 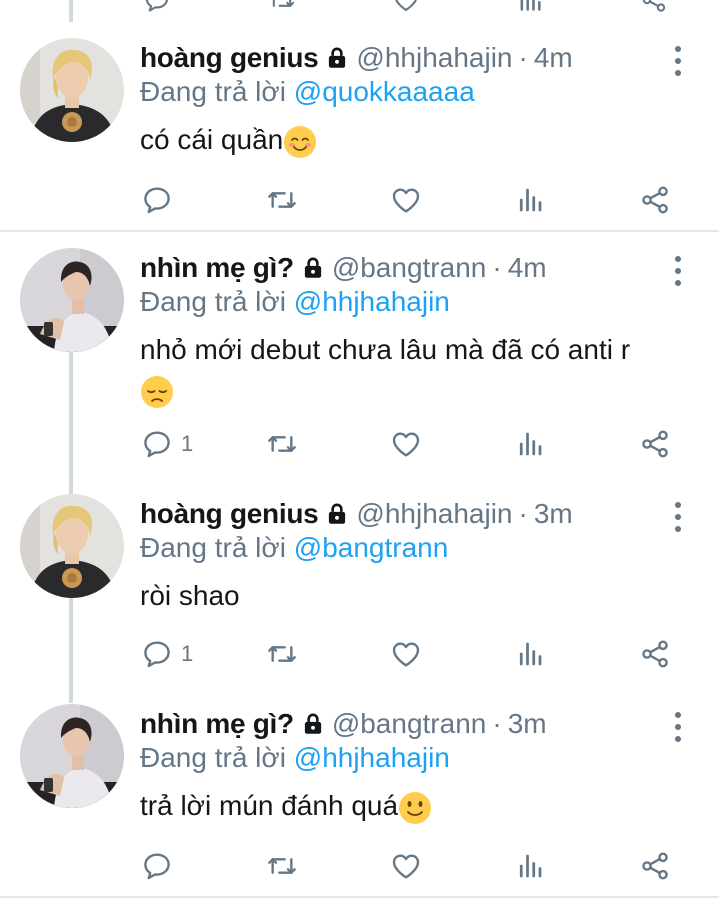 I want to click on tweet-text: có cái quần, so click(x=228, y=140).